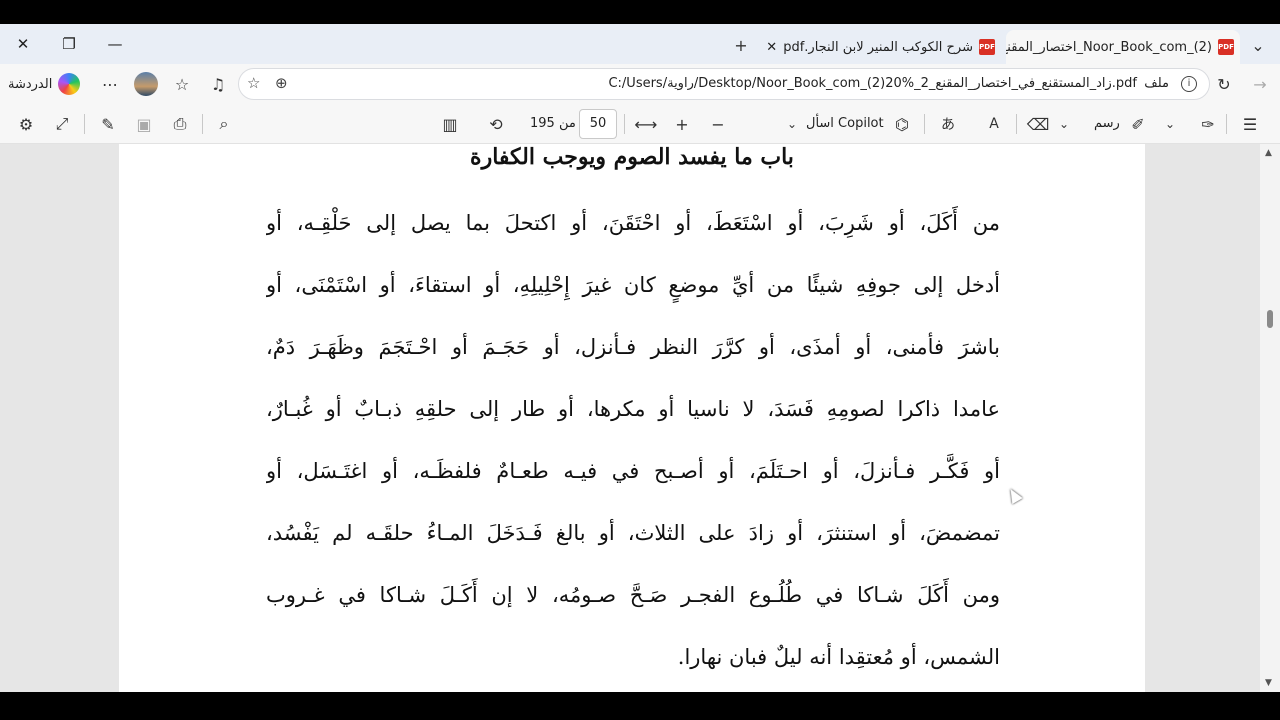 The image size is (1280, 720). I want to click on ask-copilot-label: اسأل Copilot, so click(845, 123).